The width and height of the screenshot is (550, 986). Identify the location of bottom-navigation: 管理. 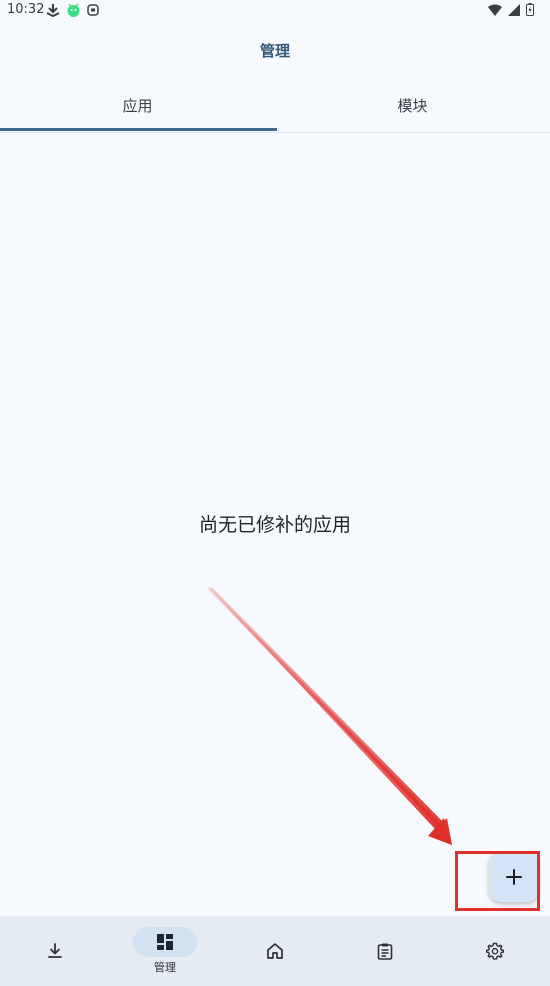
(275, 951).